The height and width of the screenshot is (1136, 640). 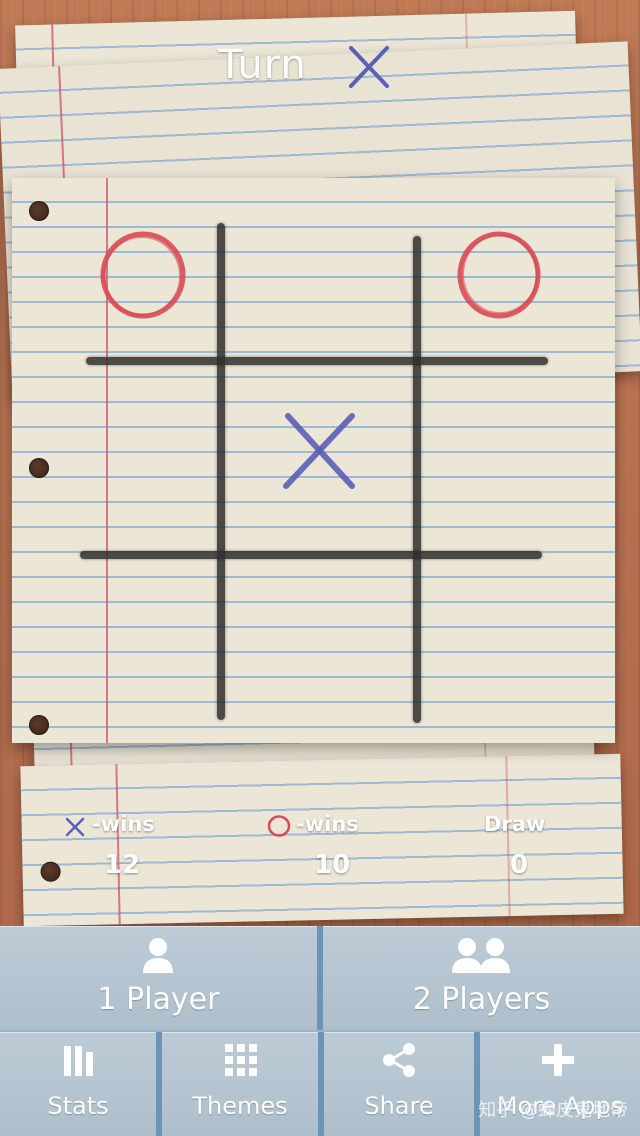 What do you see at coordinates (558, 1060) in the screenshot?
I see `plus-icon` at bounding box center [558, 1060].